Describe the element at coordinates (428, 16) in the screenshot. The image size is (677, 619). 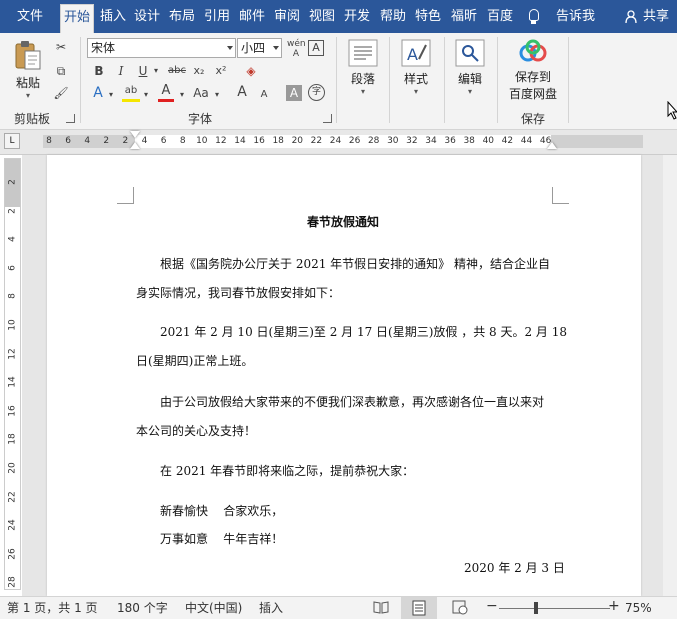
I see `tab-featured: 特色` at that location.